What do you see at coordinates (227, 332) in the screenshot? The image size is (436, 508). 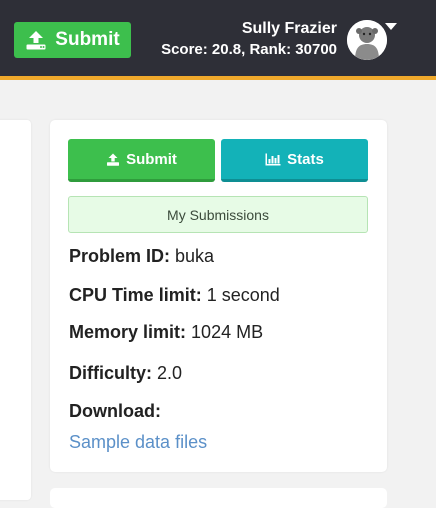 I see `memory-limit-value: 1024 MB` at bounding box center [227, 332].